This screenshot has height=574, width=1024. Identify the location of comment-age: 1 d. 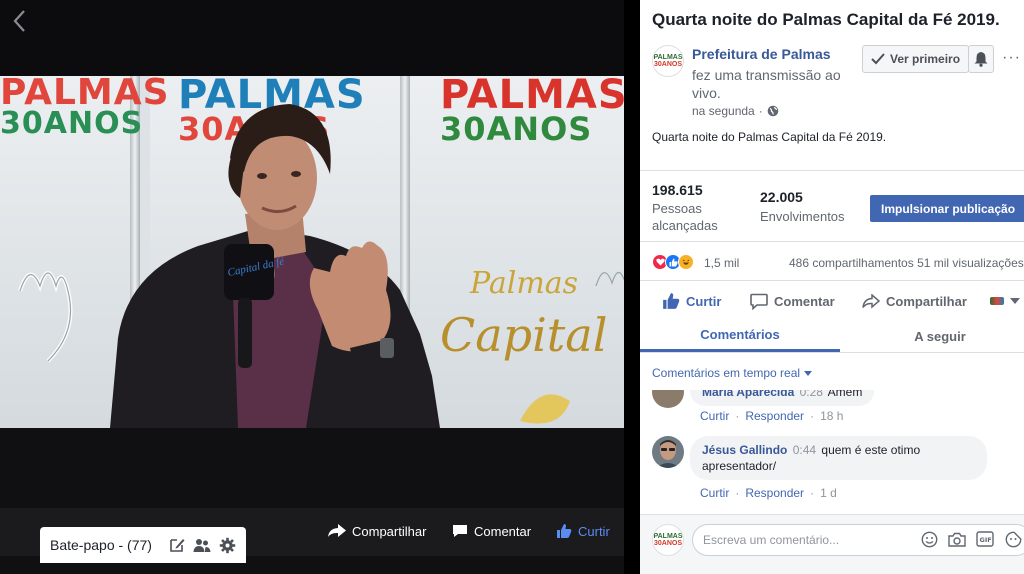
(828, 493).